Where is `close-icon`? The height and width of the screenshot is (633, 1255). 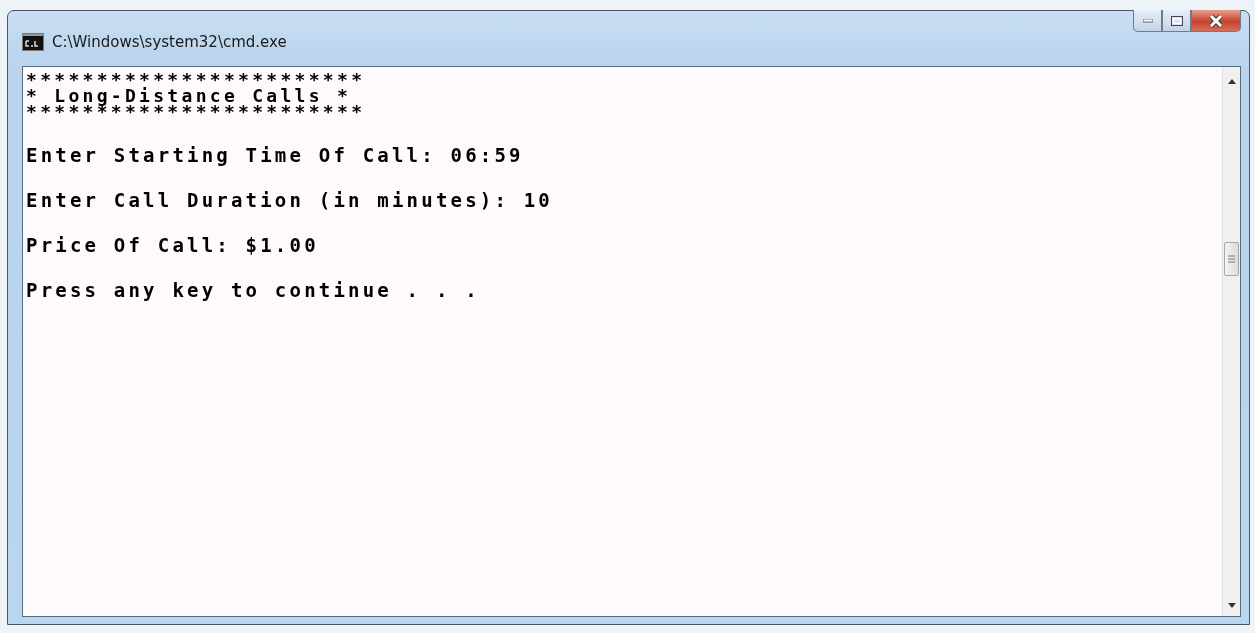
close-icon is located at coordinates (1216, 20).